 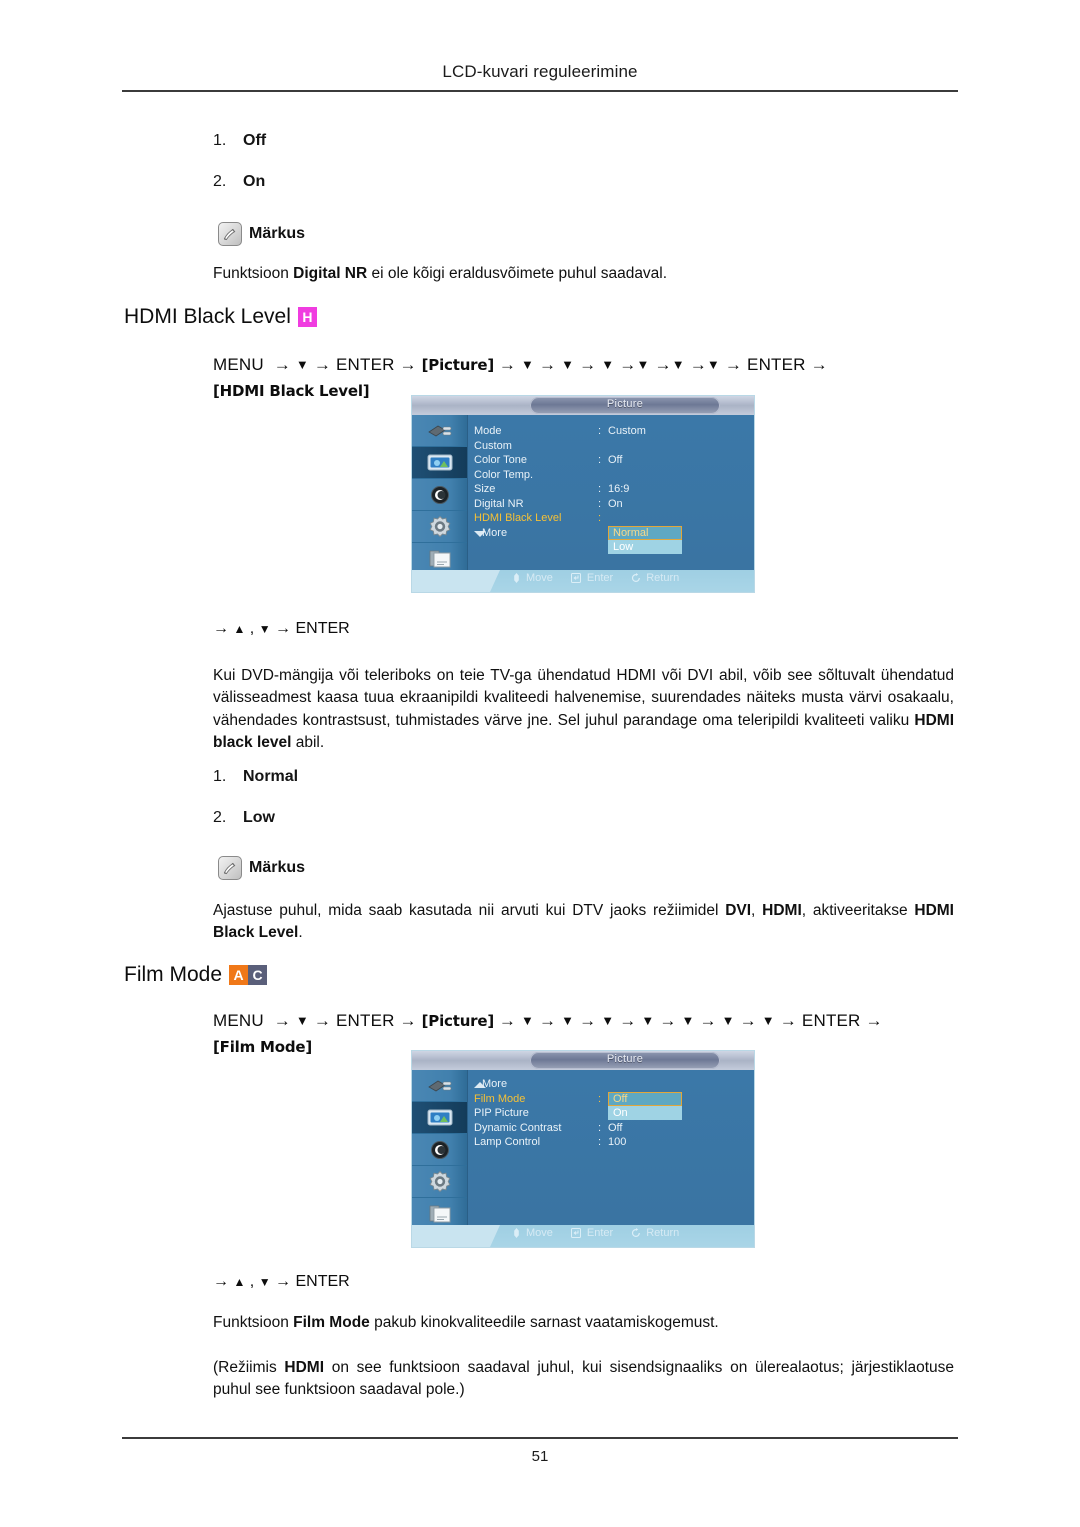 What do you see at coordinates (458, 365) in the screenshot?
I see `menu-path-picture-token: [Picture]` at bounding box center [458, 365].